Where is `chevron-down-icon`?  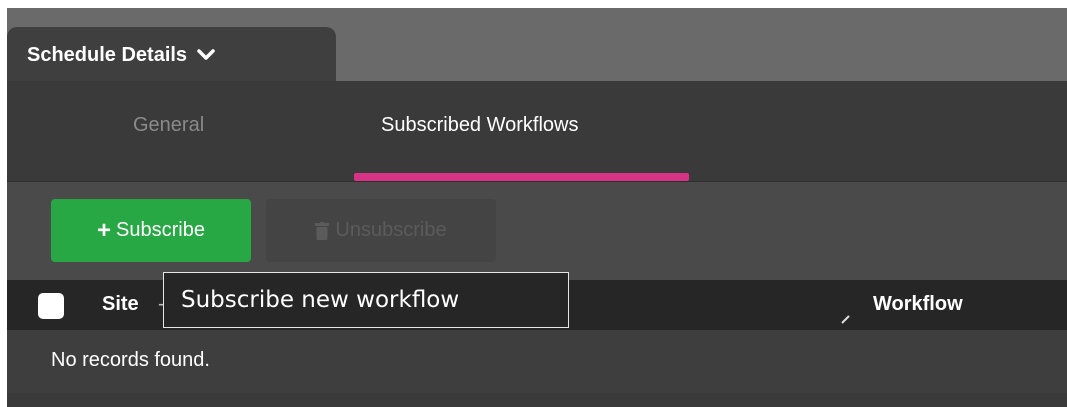
chevron-down-icon is located at coordinates (206, 54).